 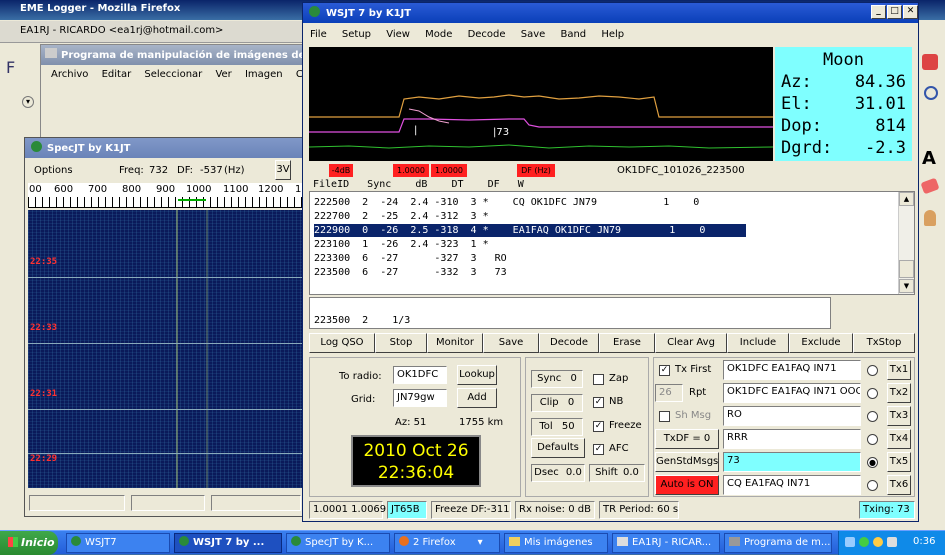 I want to click on gen-std-msgs-button: GenStdMsgs, so click(x=687, y=462).